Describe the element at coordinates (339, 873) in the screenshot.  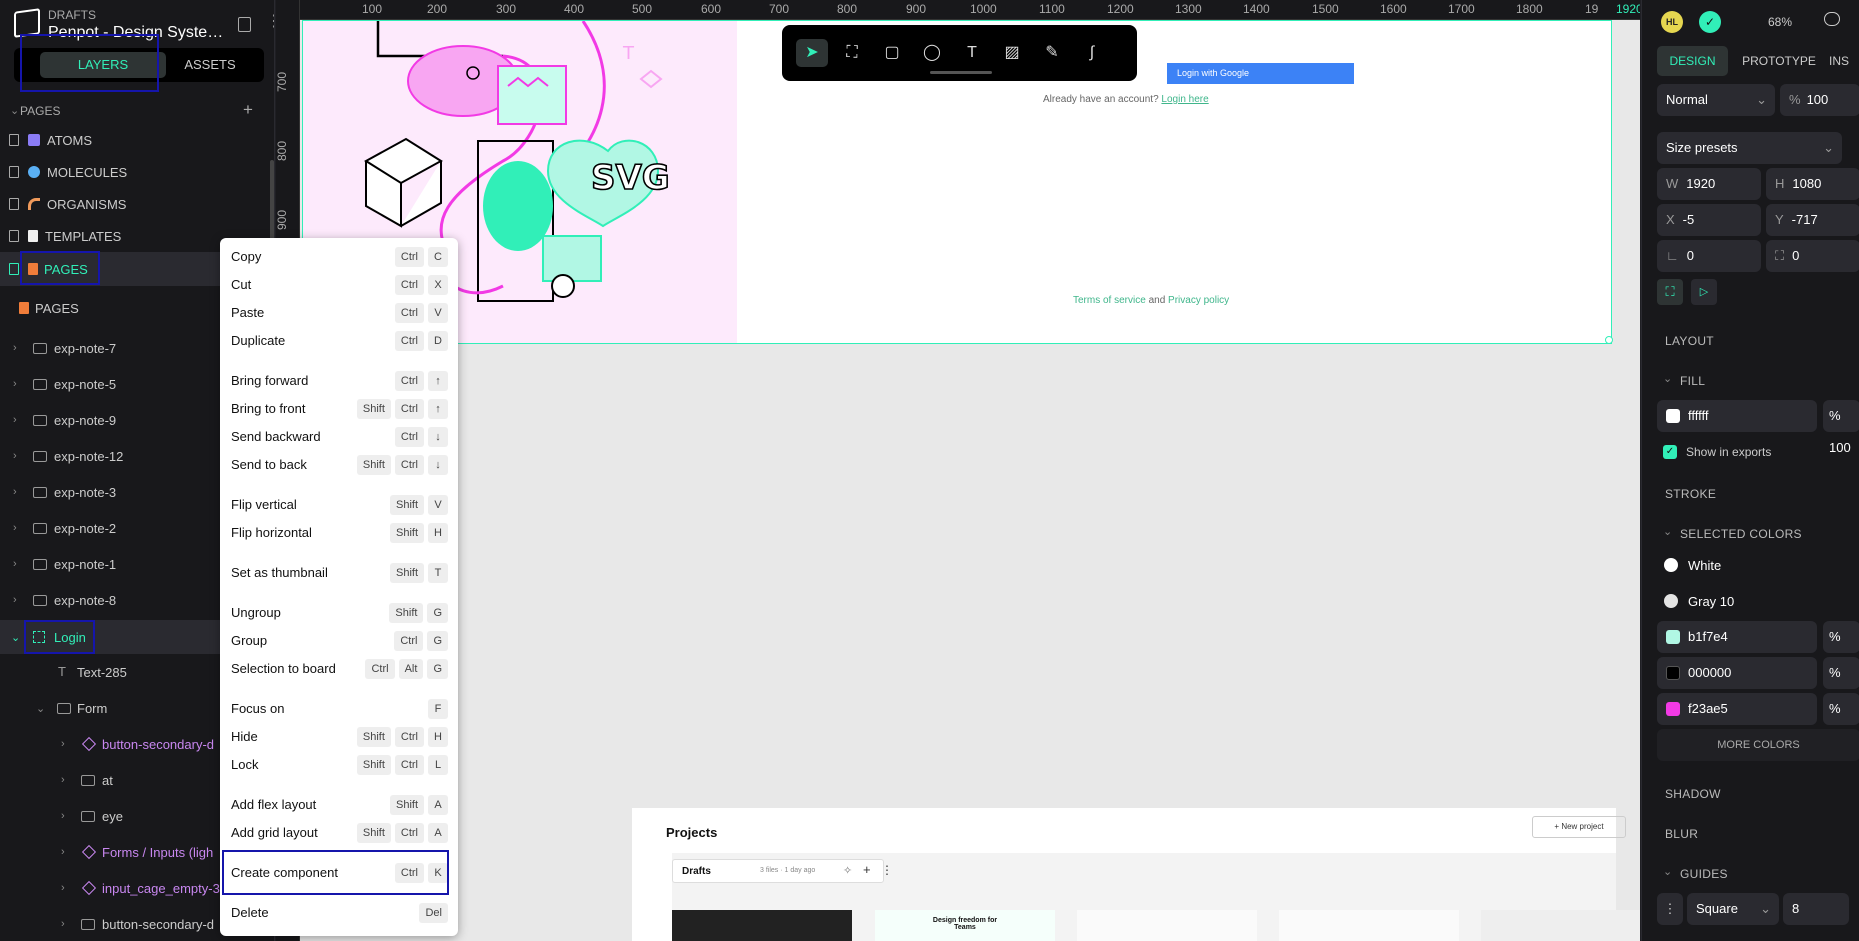
I see `menu-item-create-component: Create component Ctrl K` at that location.